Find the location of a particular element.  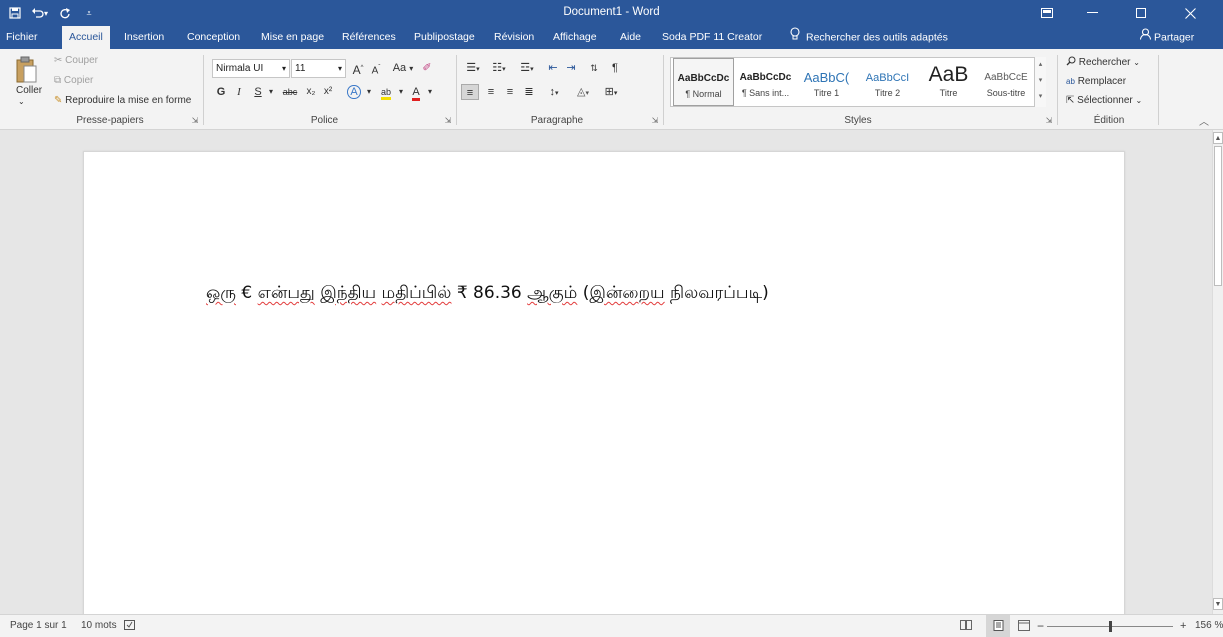

misspelled-word: இன்றைய is located at coordinates (626, 293).